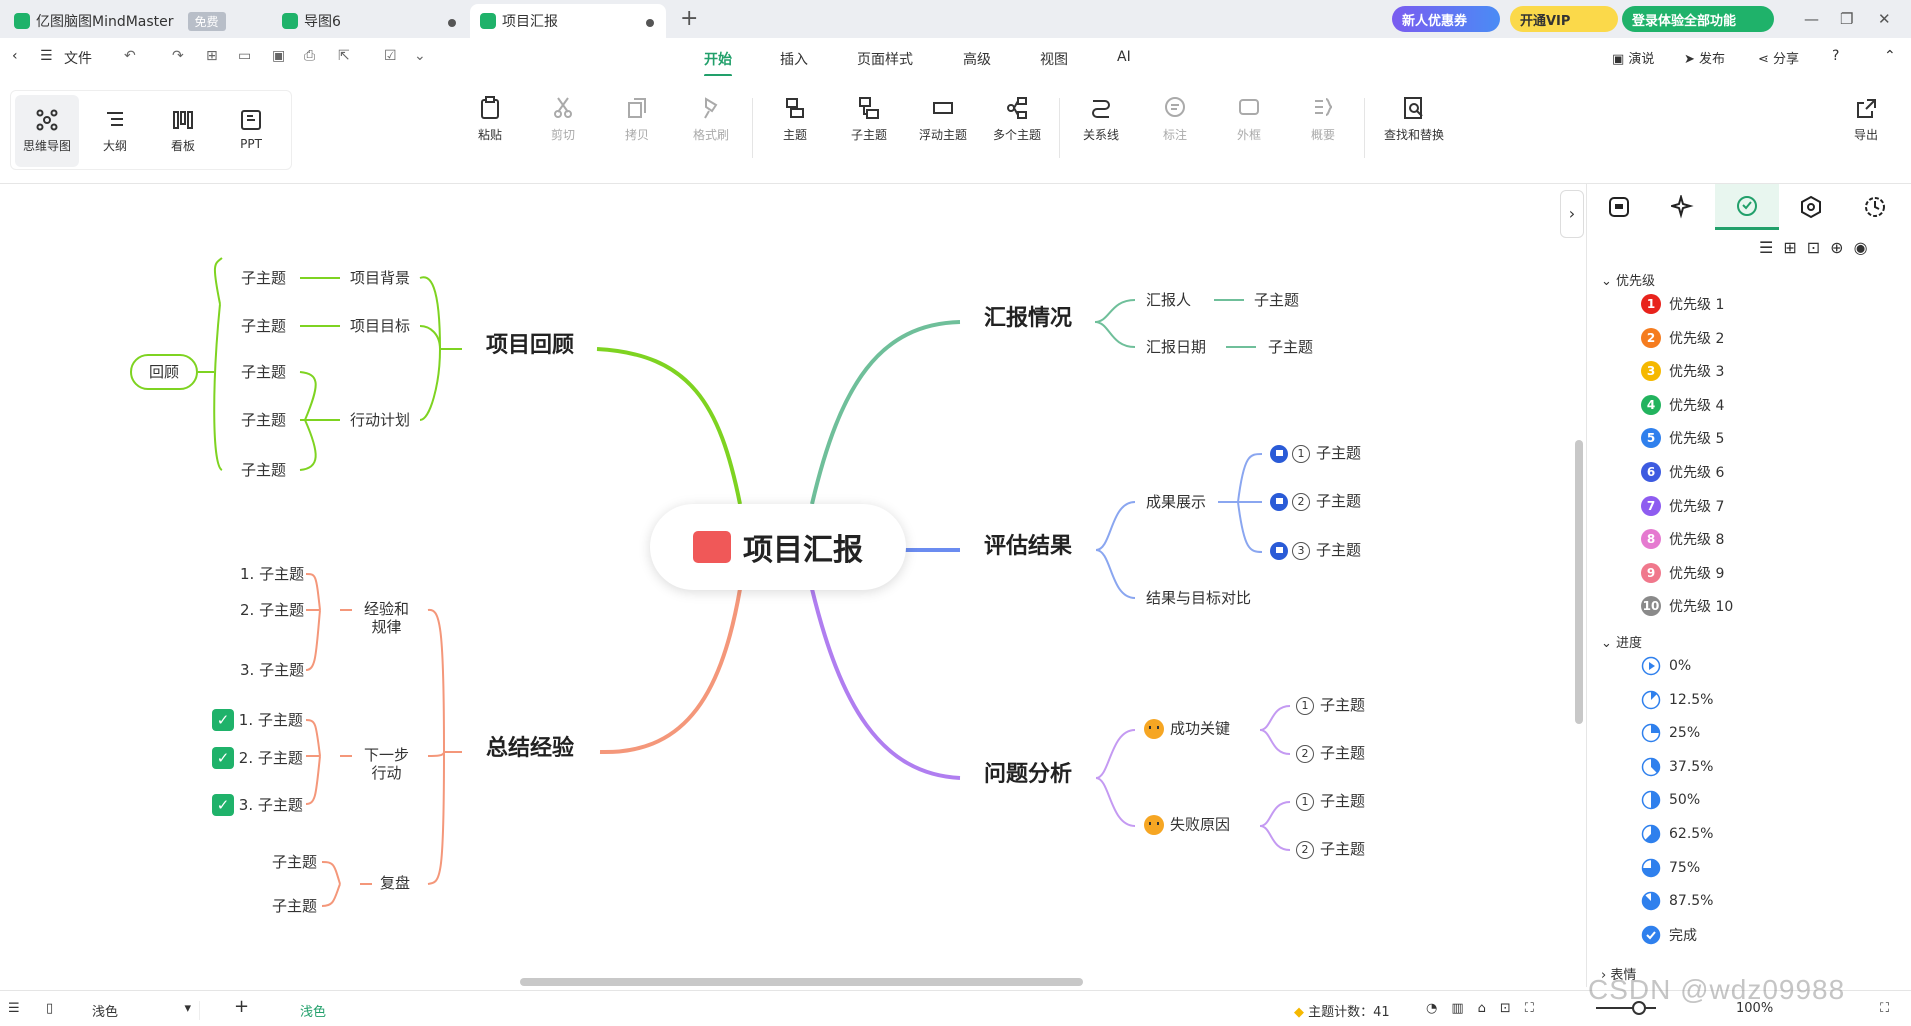  What do you see at coordinates (1683, 207) in the screenshot?
I see `panel-tab-ai` at bounding box center [1683, 207].